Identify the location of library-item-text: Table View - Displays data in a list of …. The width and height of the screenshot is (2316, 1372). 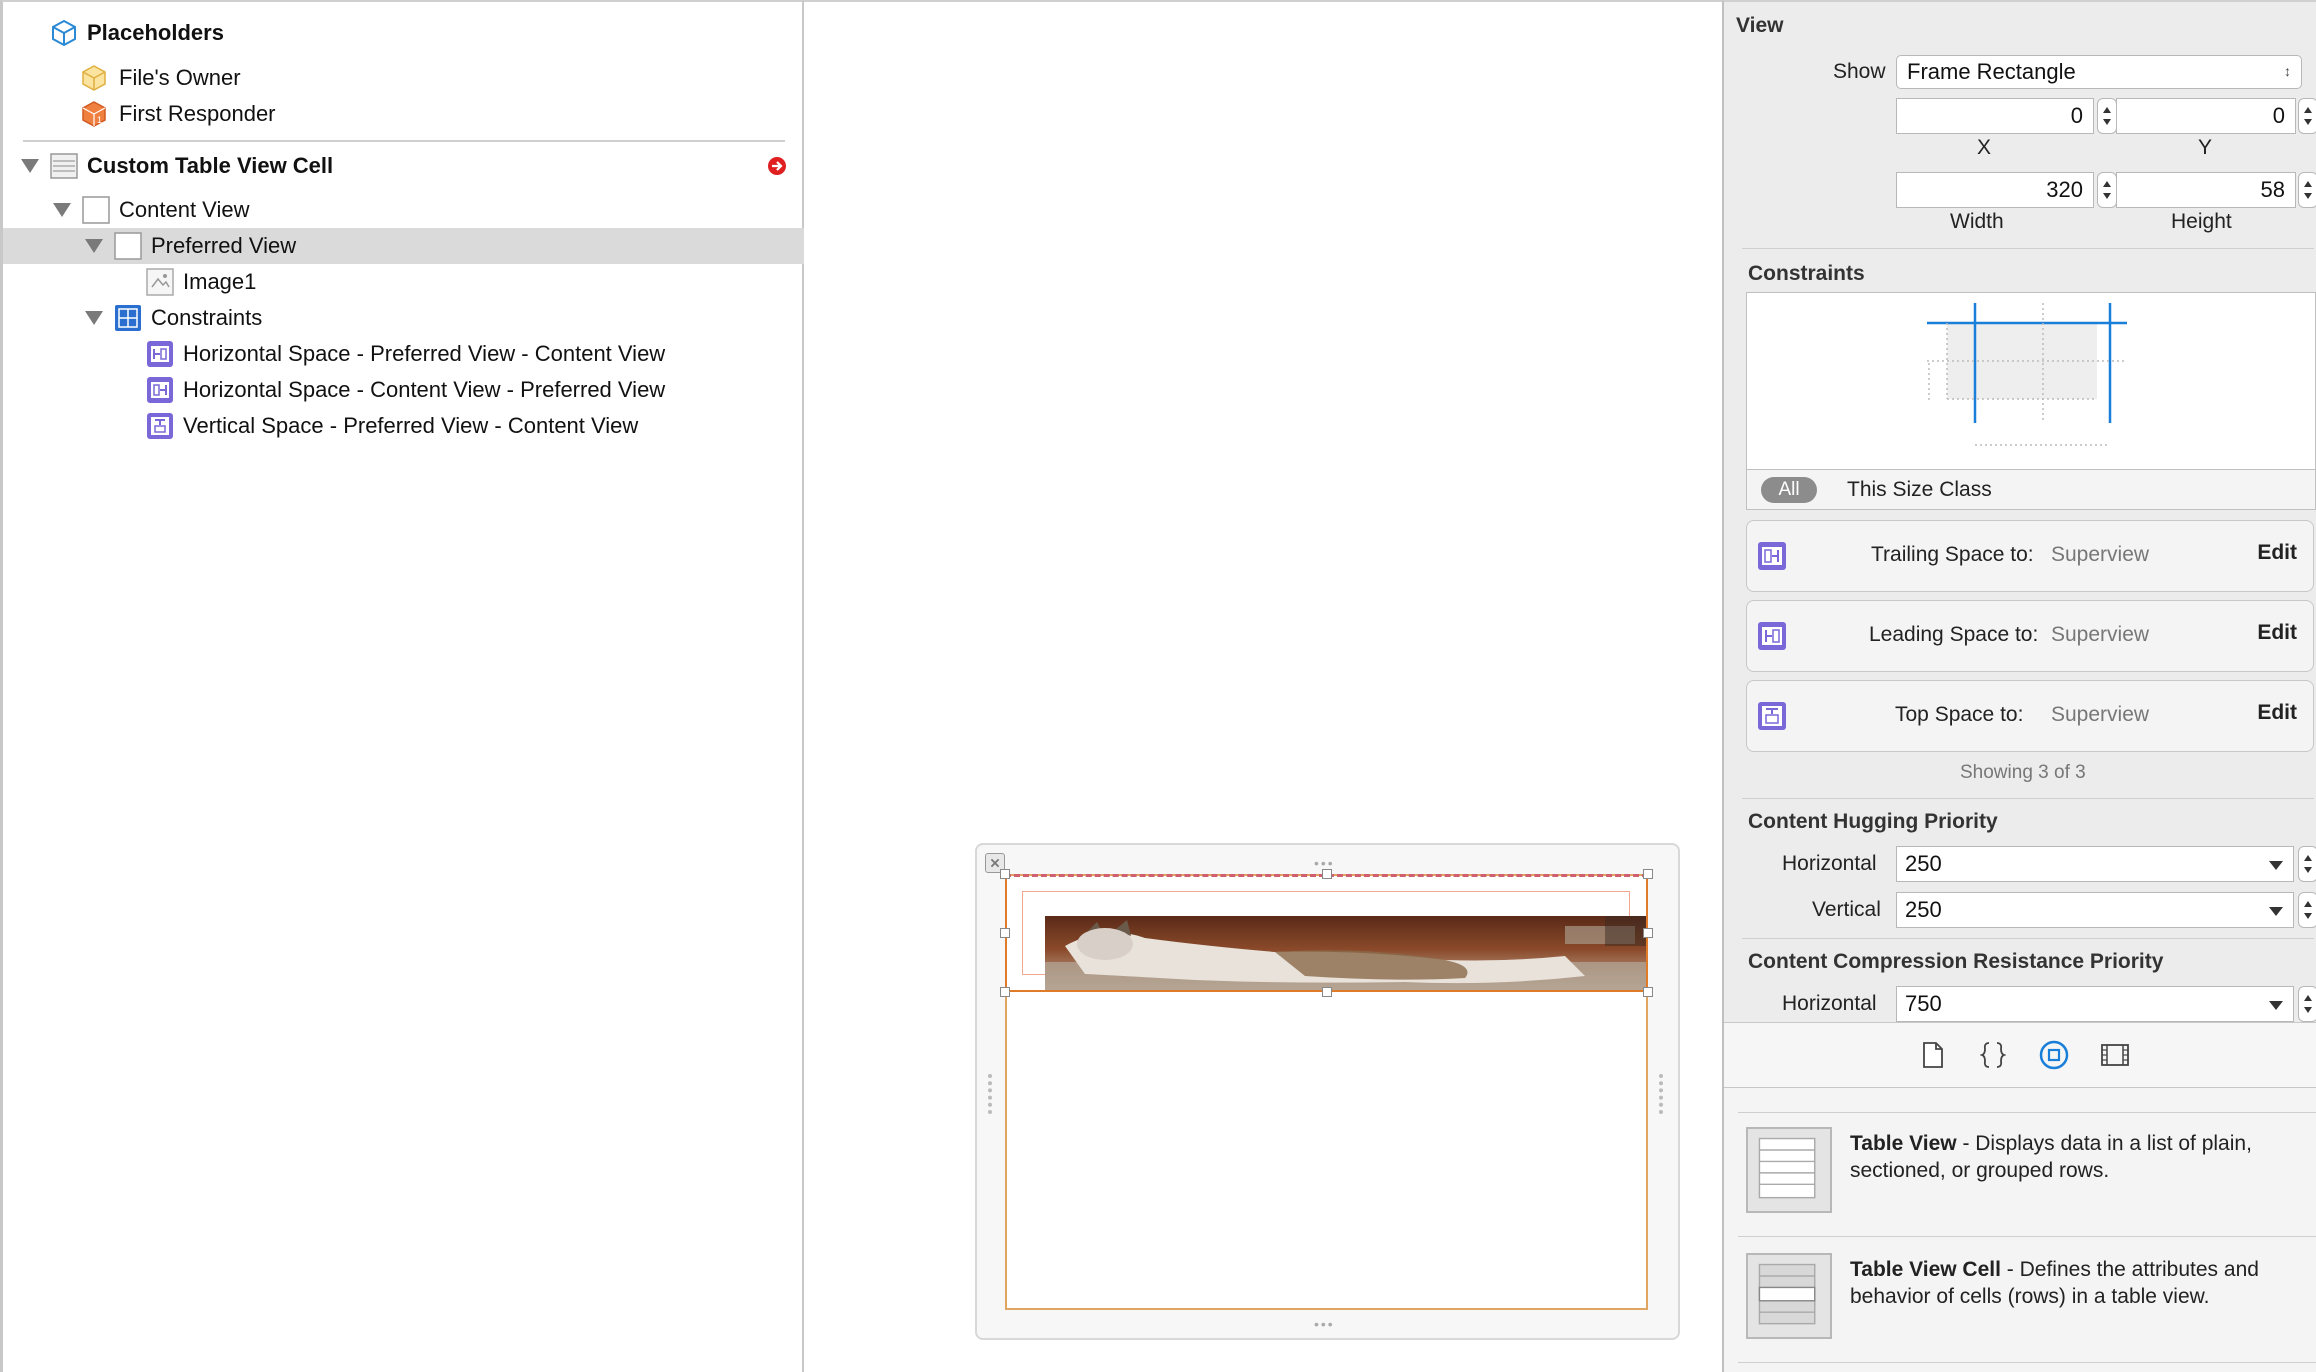
(2080, 1157).